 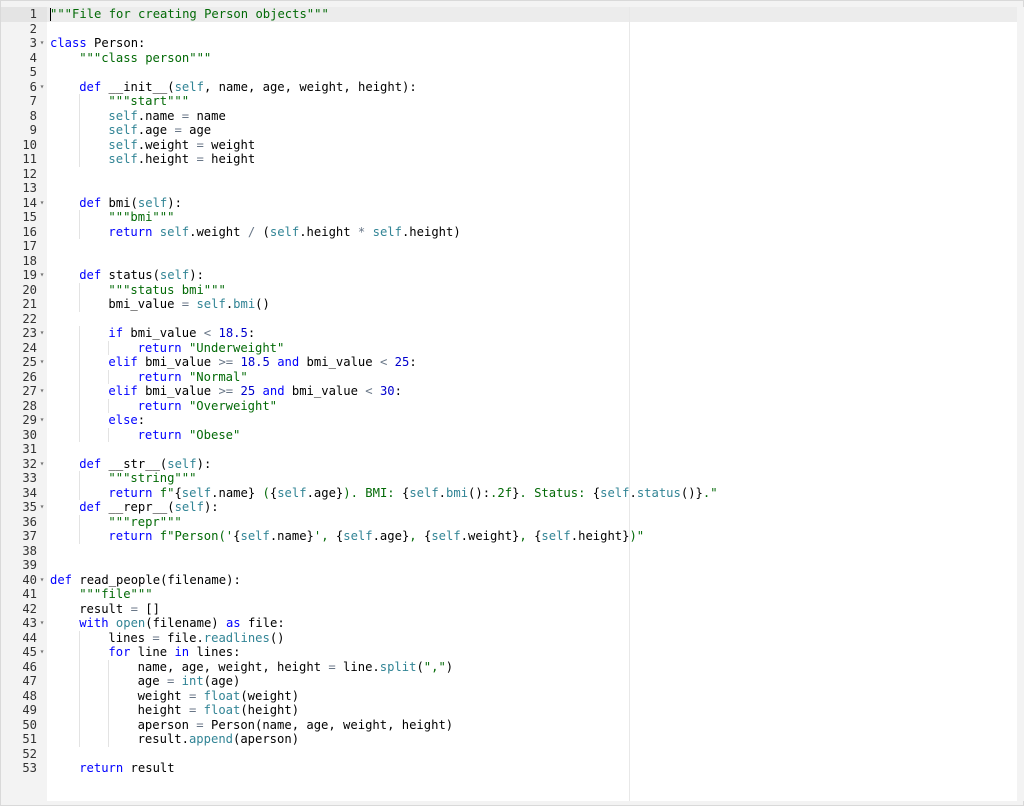 I want to click on code-line: result = [], so click(x=119, y=609).